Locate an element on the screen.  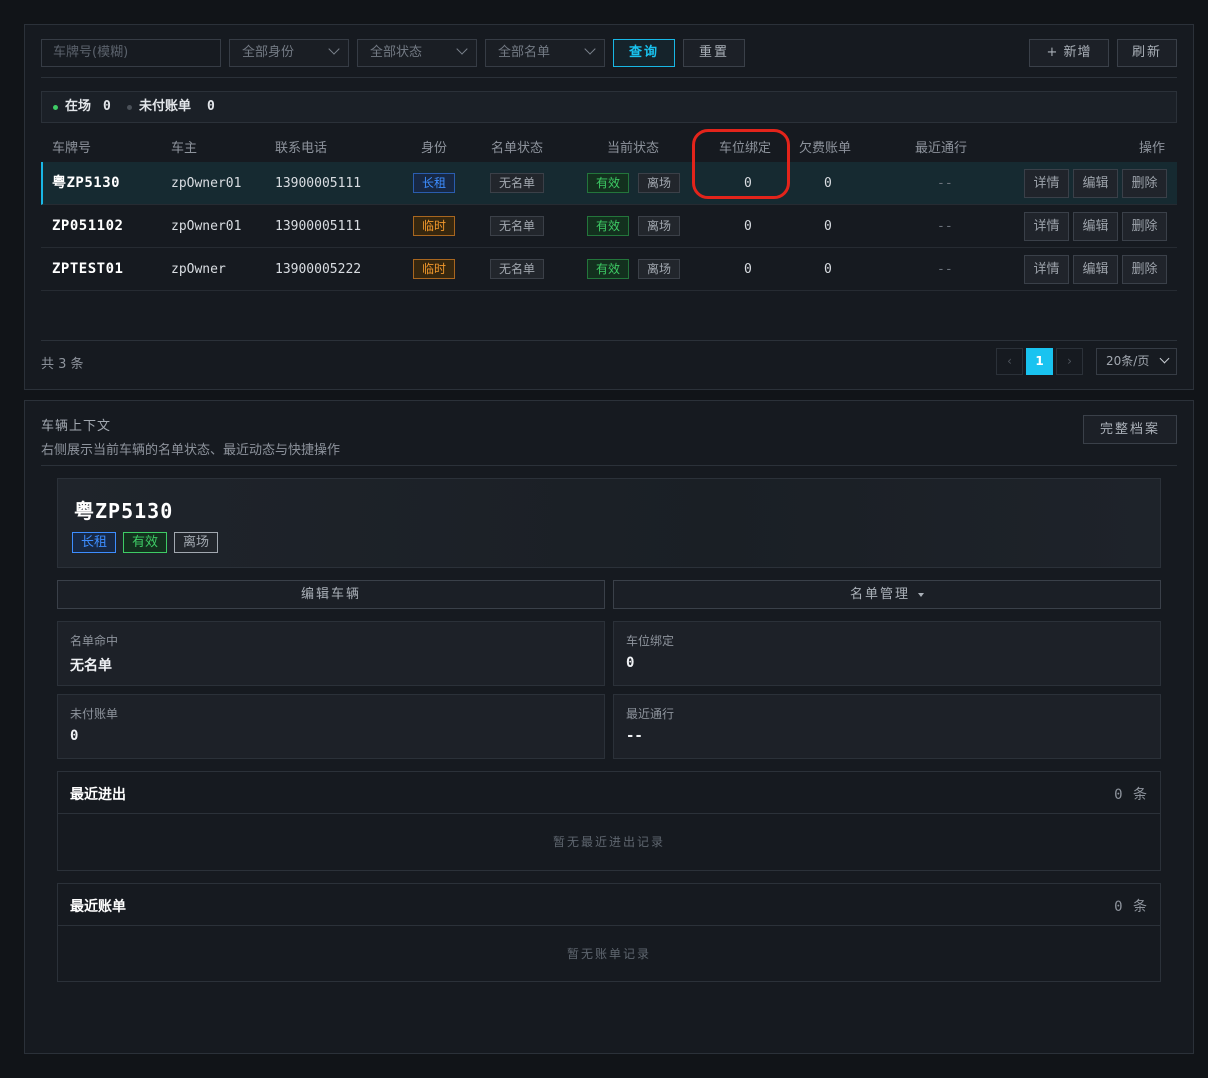
unpaid-dot-icon is located at coordinates (129, 107).